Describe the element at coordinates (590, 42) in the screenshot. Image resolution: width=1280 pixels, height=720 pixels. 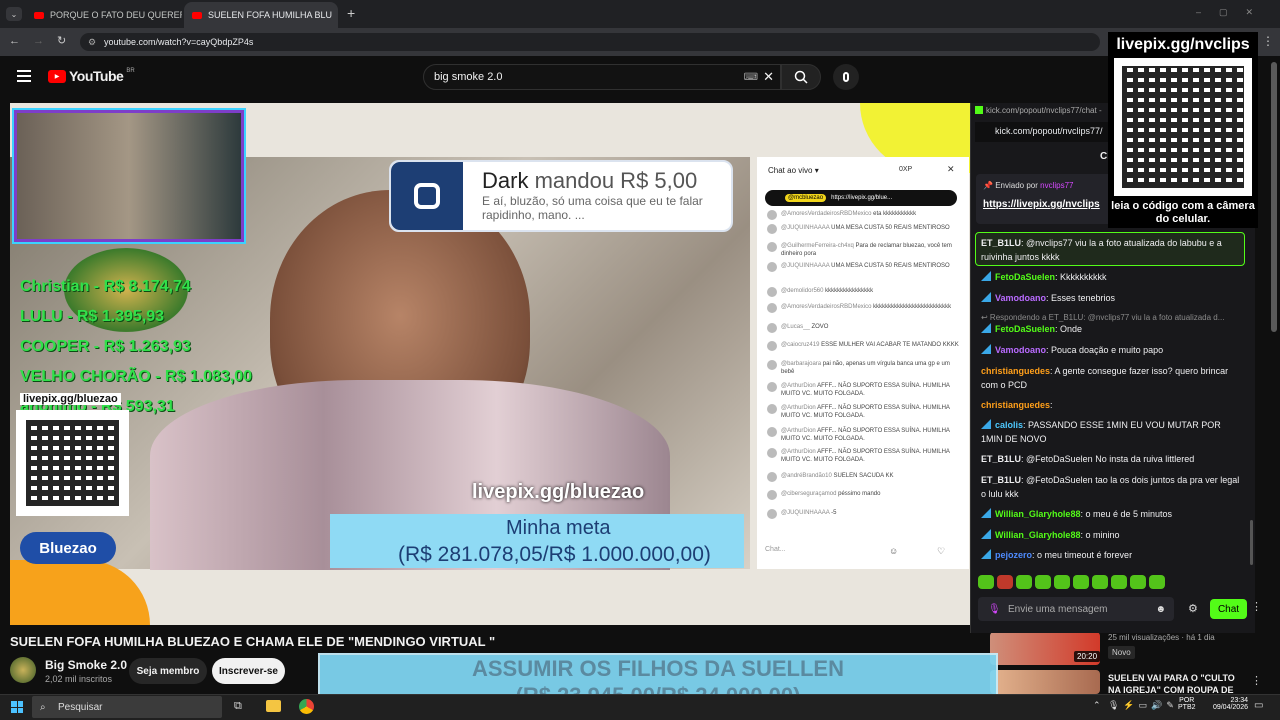
I see `address-bar-input: ⚙ youtube.com/watch?v=cayQbdpZP4s` at that location.